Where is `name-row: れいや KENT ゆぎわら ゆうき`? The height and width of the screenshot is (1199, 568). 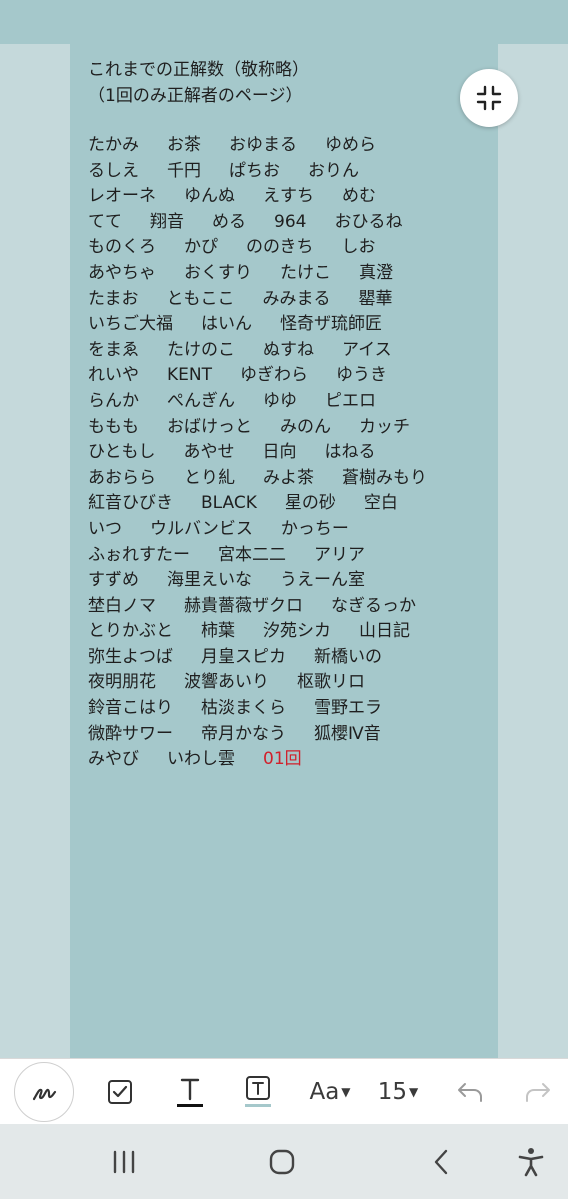
name-row: れいや KENT ゆぎわら ゆうき is located at coordinates (288, 376).